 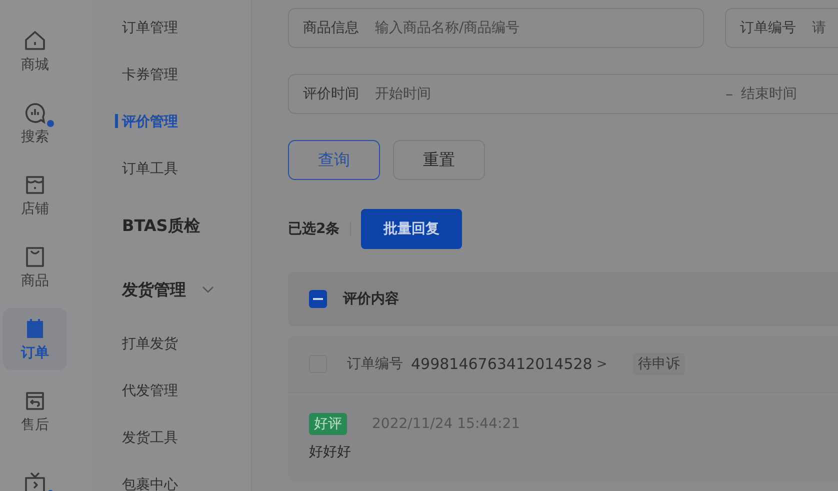 I want to click on nav-item: 商城, so click(x=35, y=51).